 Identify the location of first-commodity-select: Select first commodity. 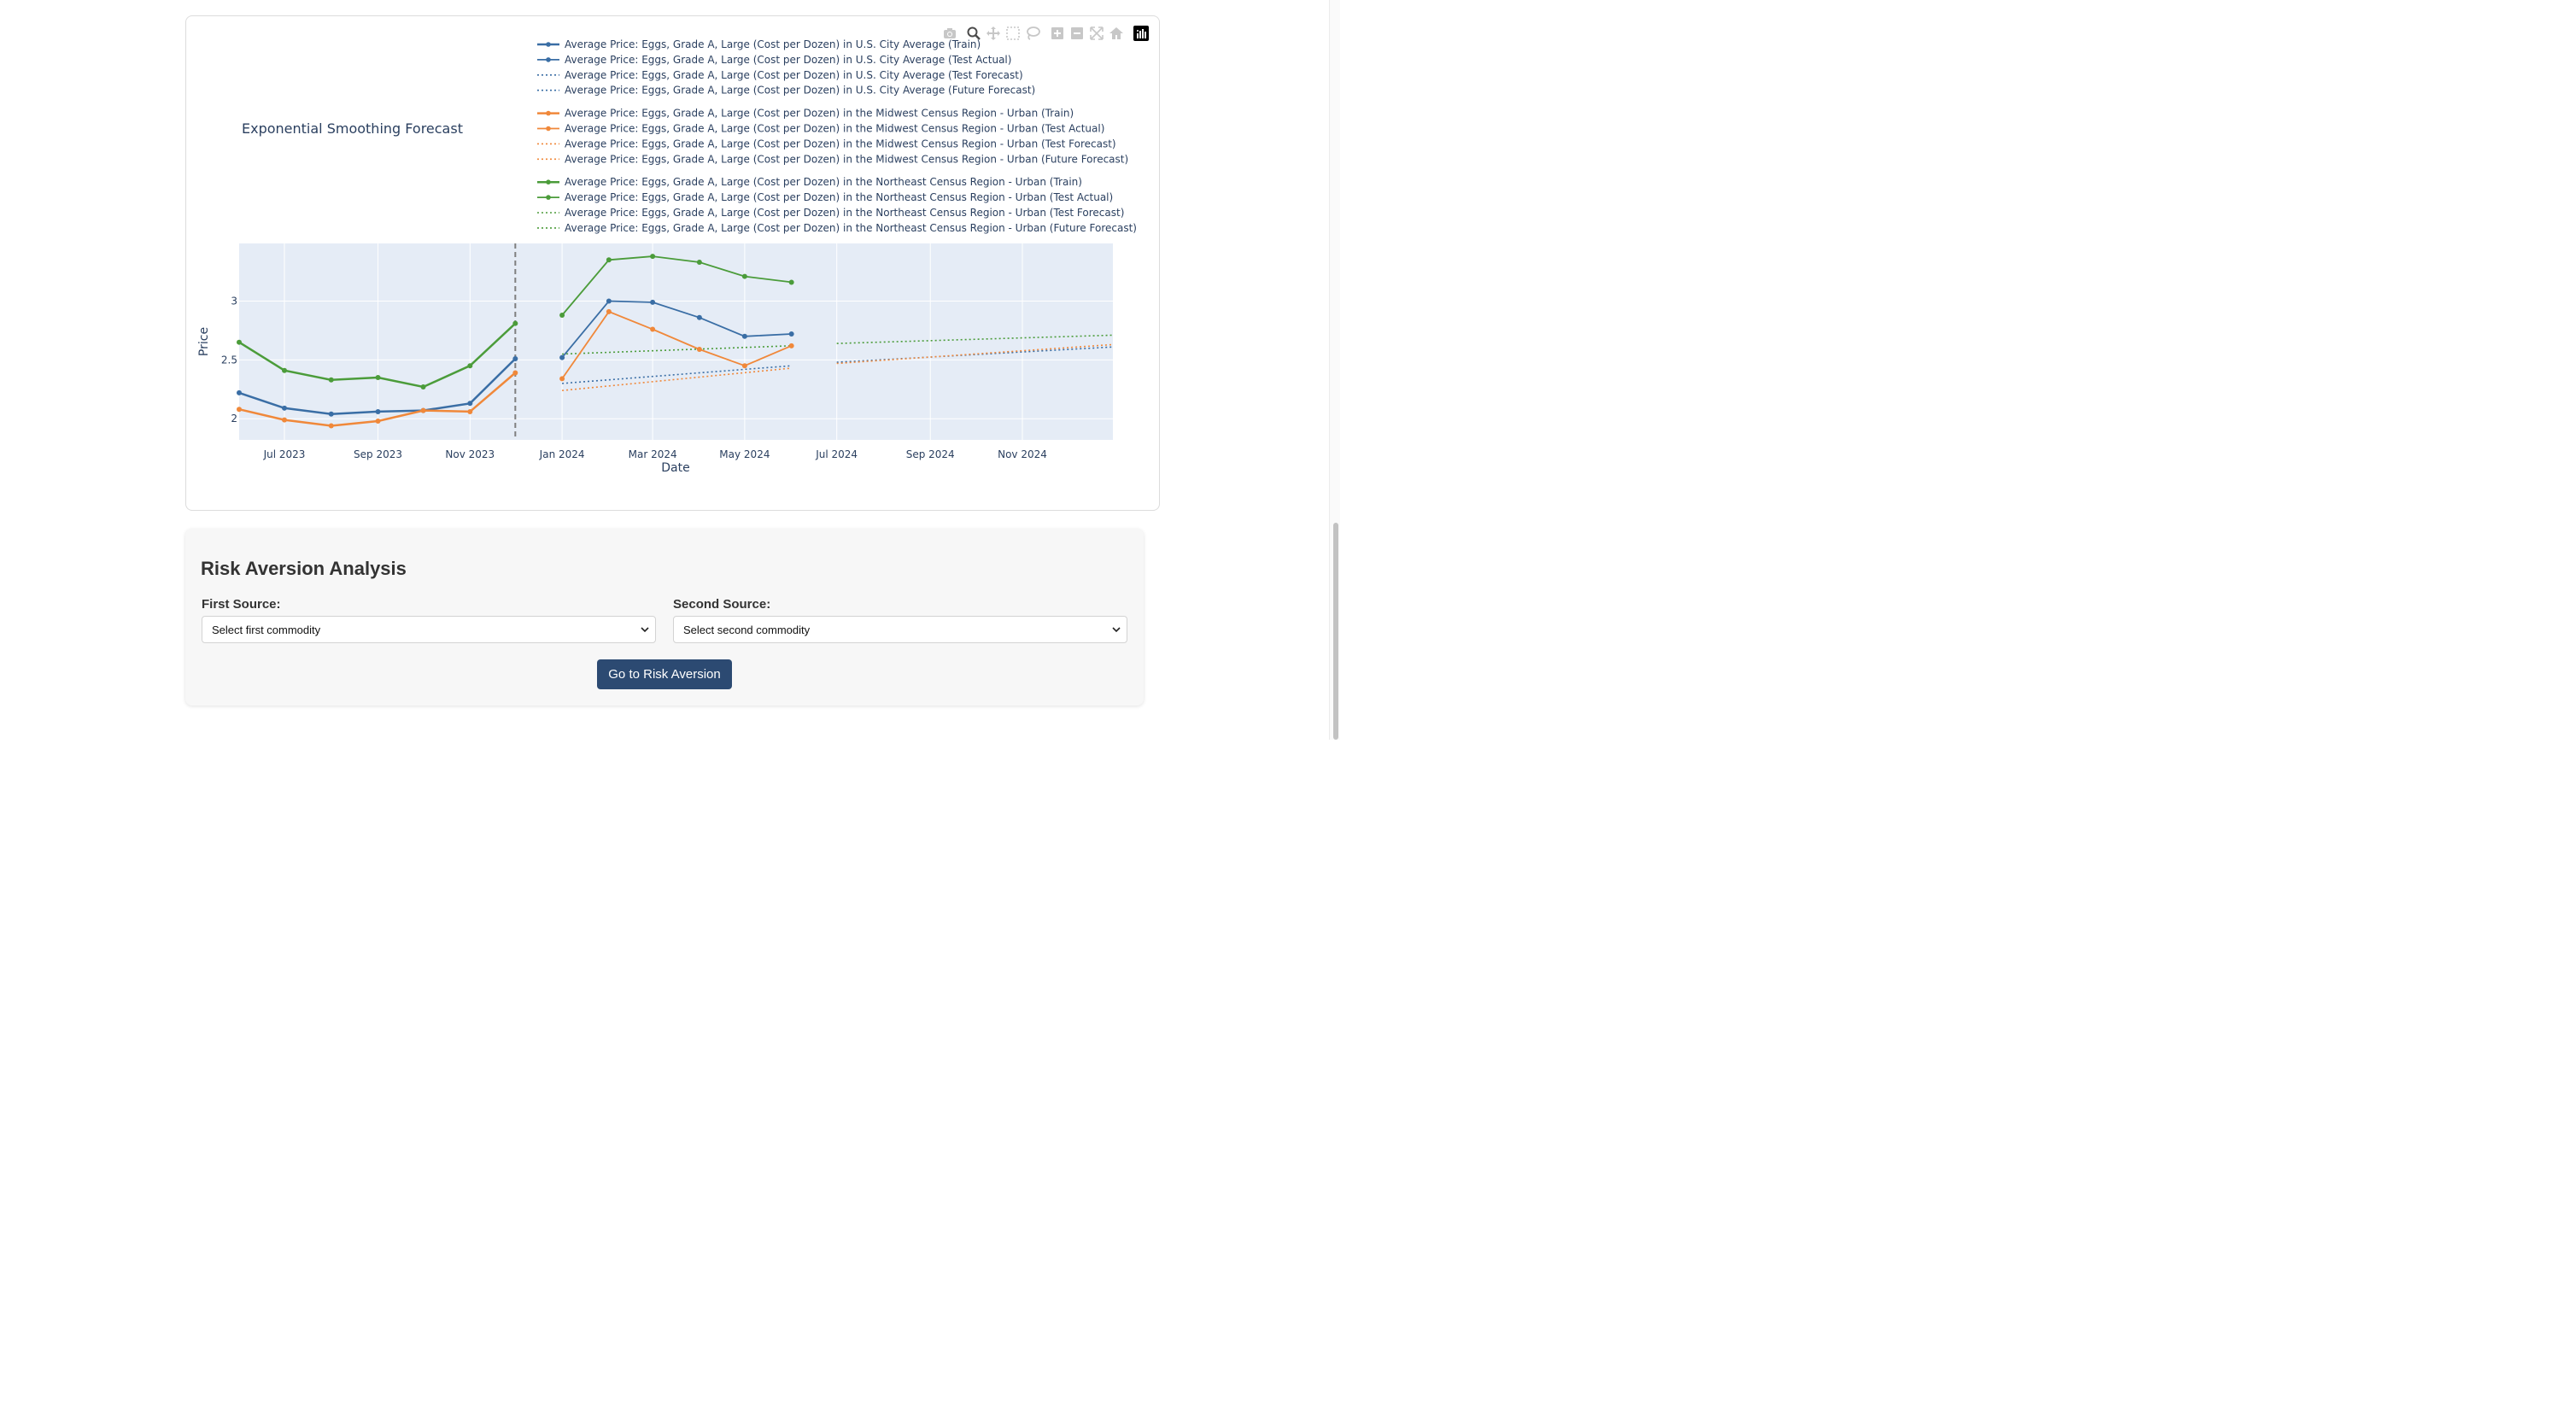
(429, 629).